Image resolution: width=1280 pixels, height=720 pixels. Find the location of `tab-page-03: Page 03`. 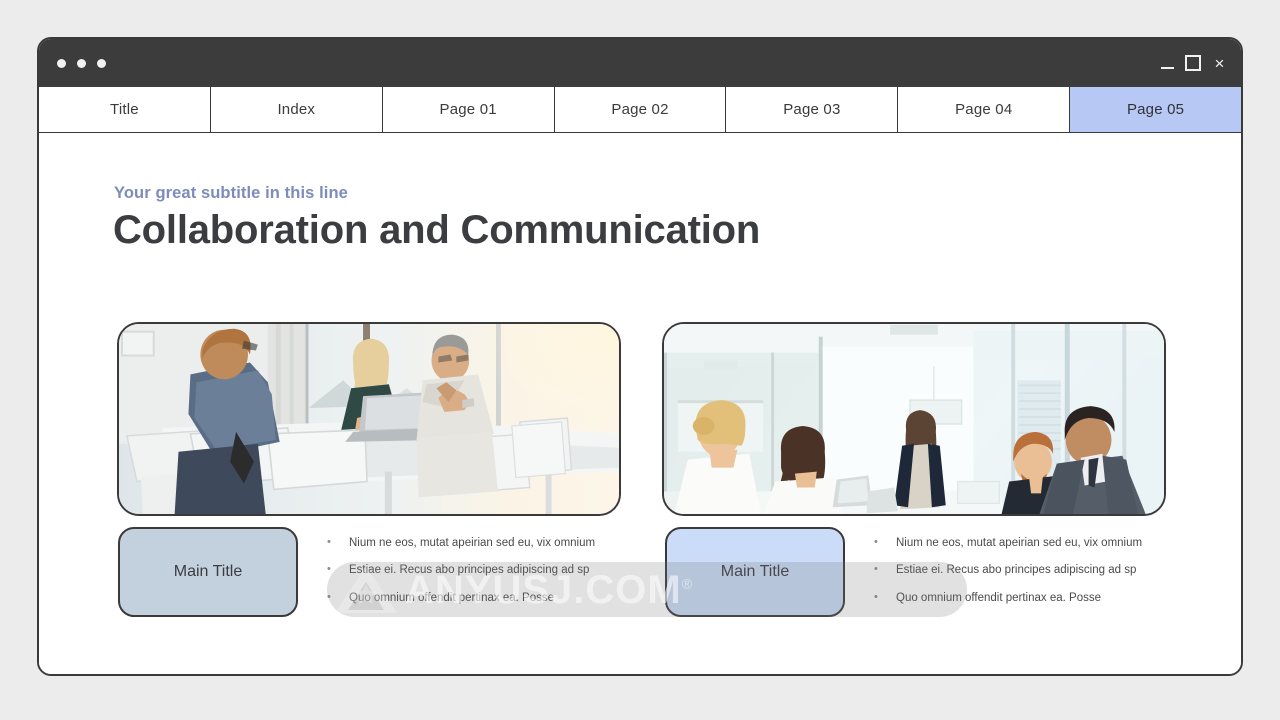

tab-page-03: Page 03 is located at coordinates (812, 109).